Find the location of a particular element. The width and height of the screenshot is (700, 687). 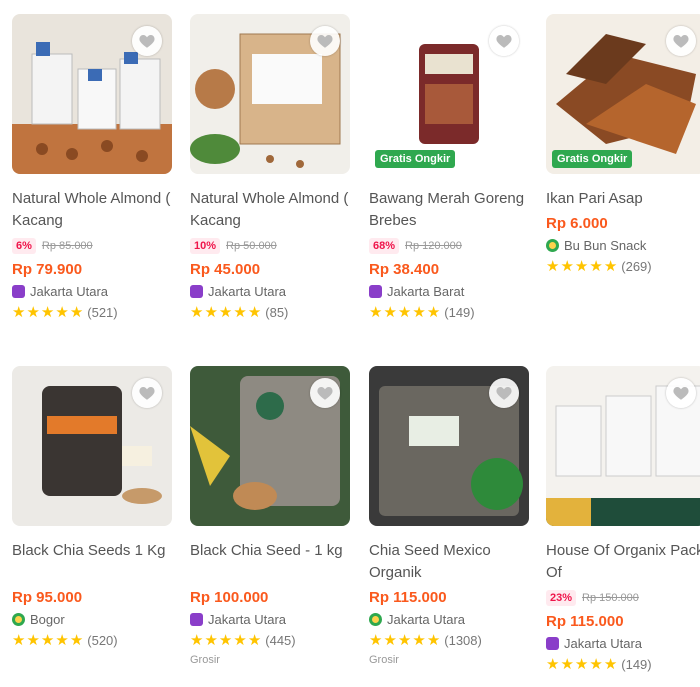

rating: ★ ★ ★ ★ ★ (269) is located at coordinates (623, 266).